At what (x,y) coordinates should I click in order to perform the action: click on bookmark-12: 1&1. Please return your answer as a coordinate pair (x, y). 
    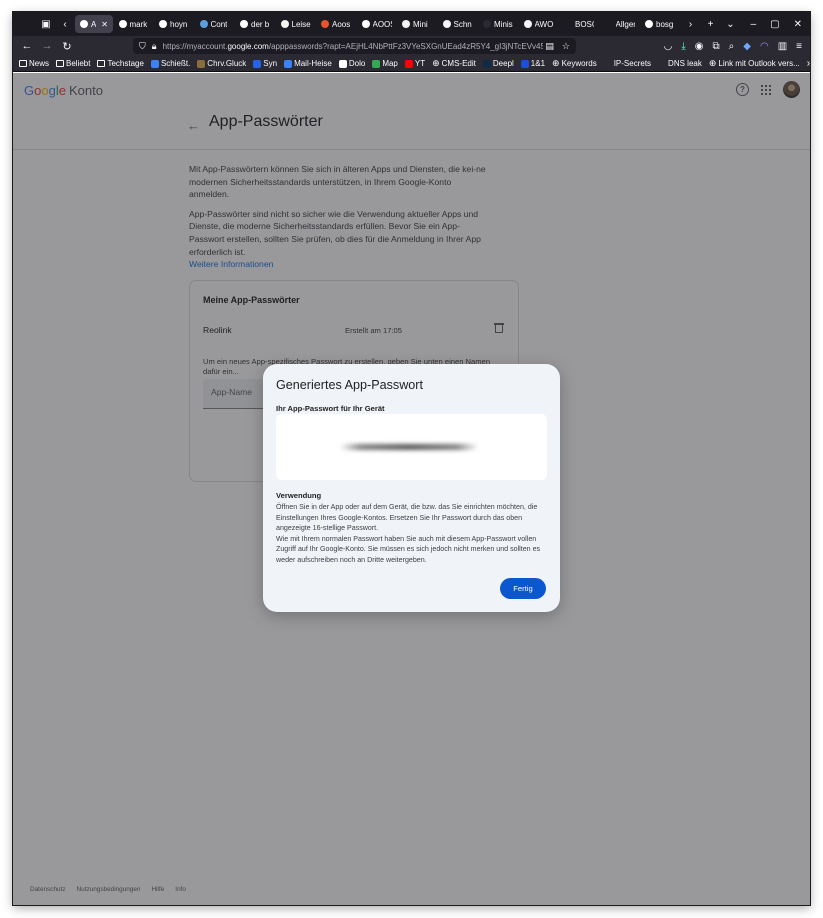
    Looking at the image, I should click on (532, 63).